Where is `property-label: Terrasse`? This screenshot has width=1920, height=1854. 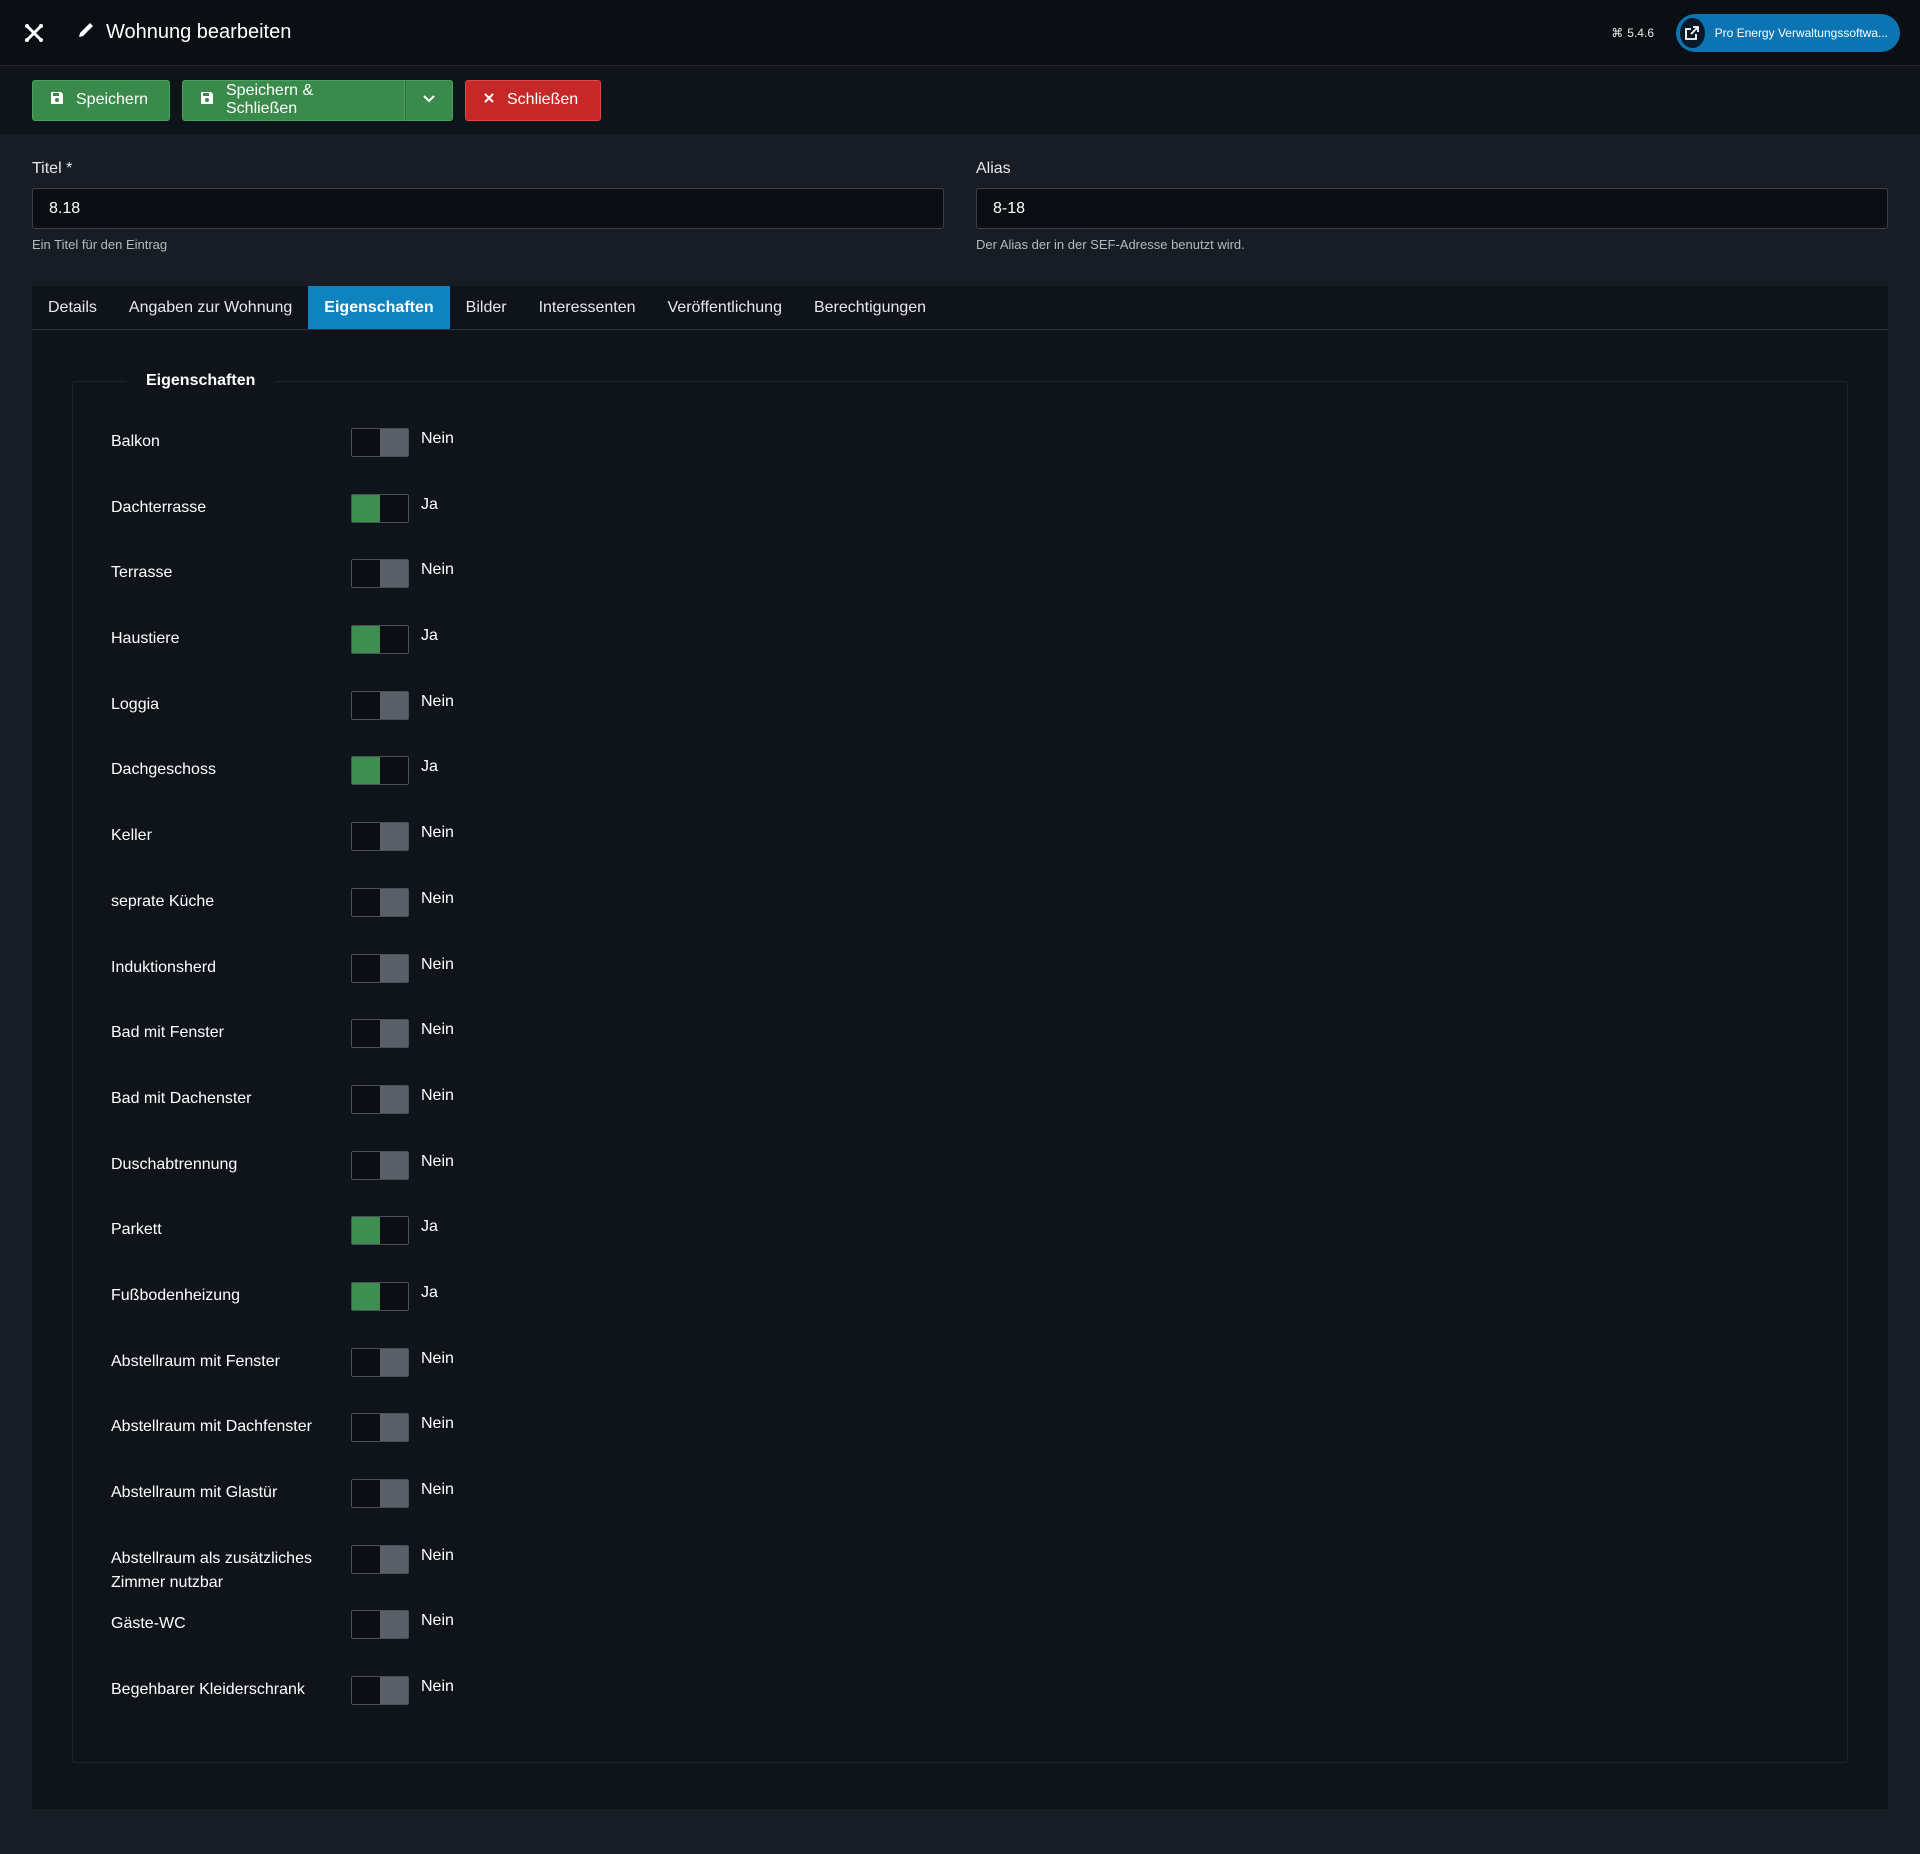
property-label: Terrasse is located at coordinates (142, 573).